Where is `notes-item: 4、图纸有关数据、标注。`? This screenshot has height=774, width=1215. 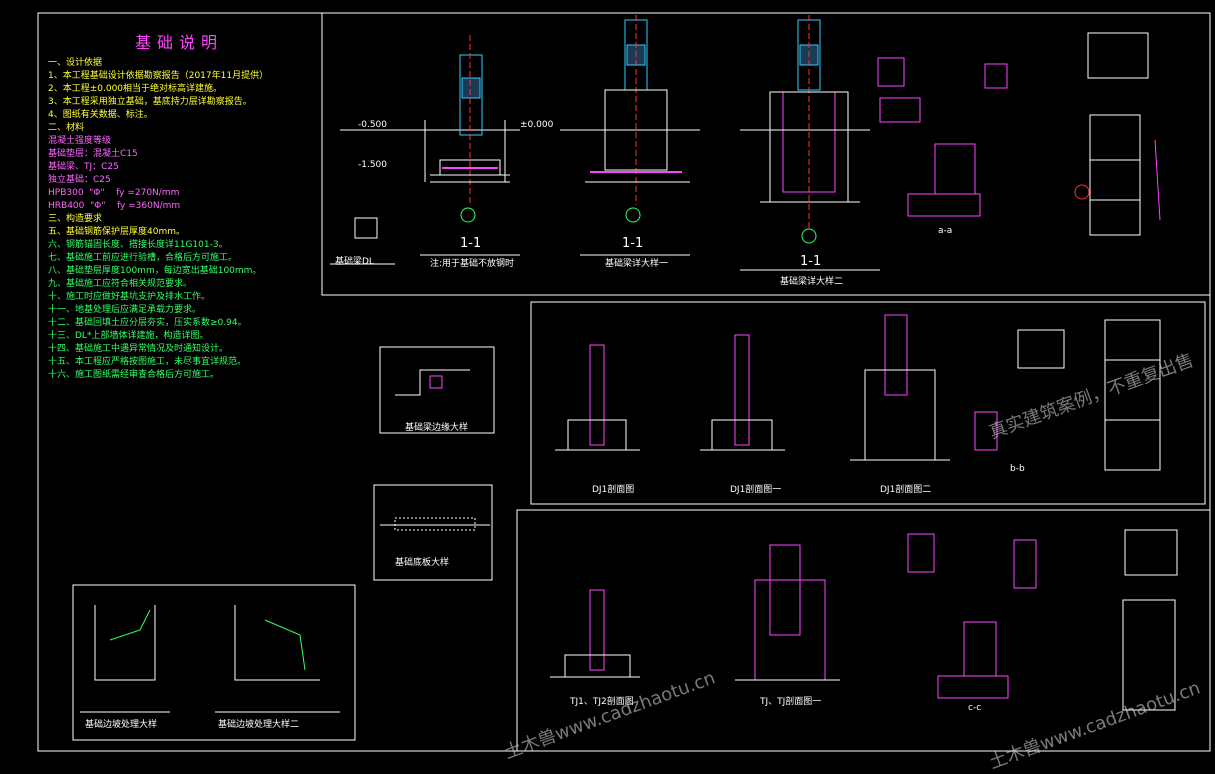 notes-item: 4、图纸有关数据、标注。 is located at coordinates (100, 115).